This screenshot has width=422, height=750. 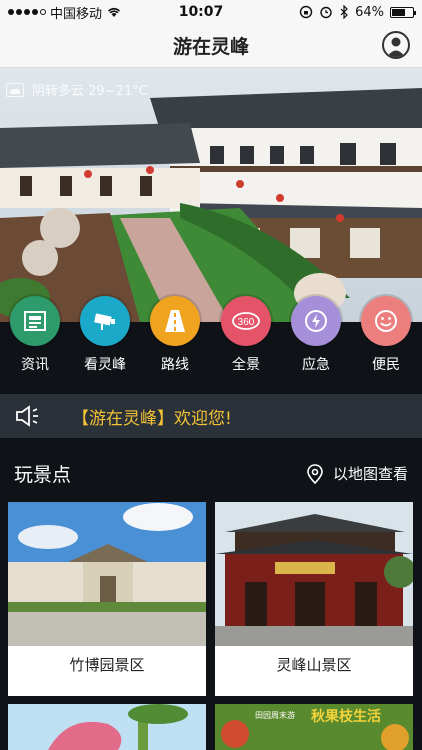 I want to click on rotation-lock-icon, so click(x=306, y=12).